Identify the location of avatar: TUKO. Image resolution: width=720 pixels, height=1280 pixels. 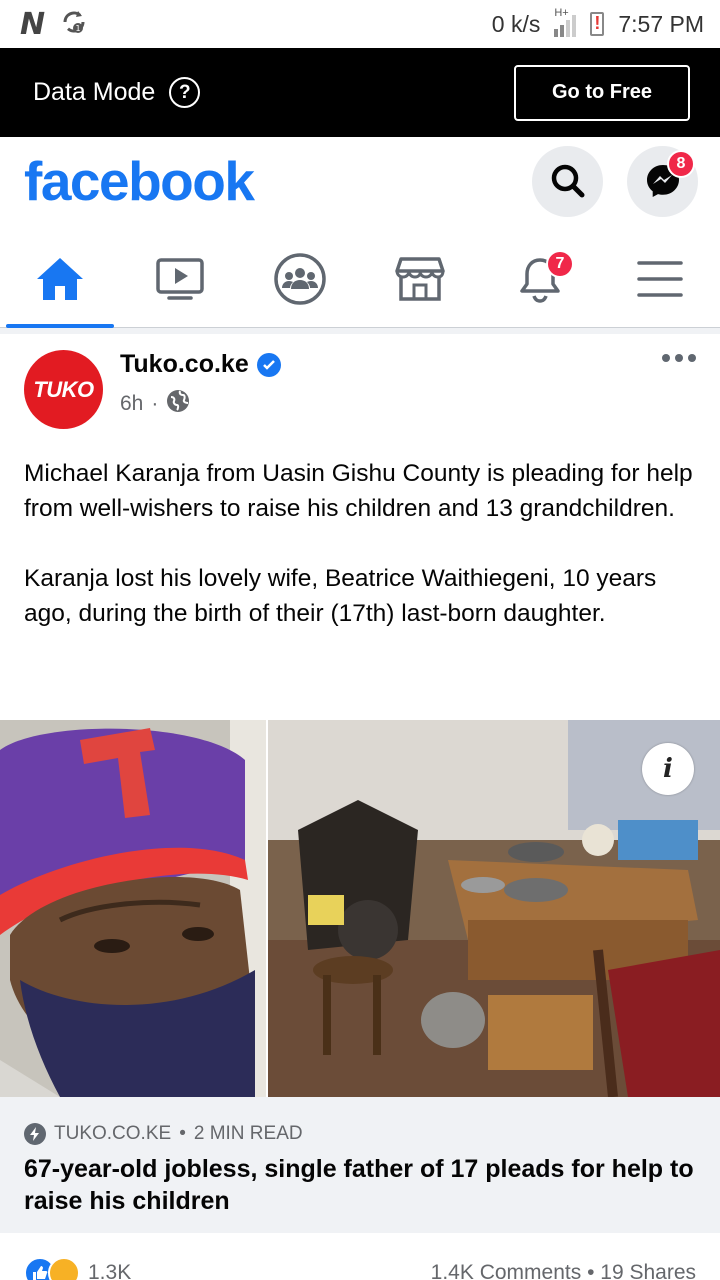
(63, 389).